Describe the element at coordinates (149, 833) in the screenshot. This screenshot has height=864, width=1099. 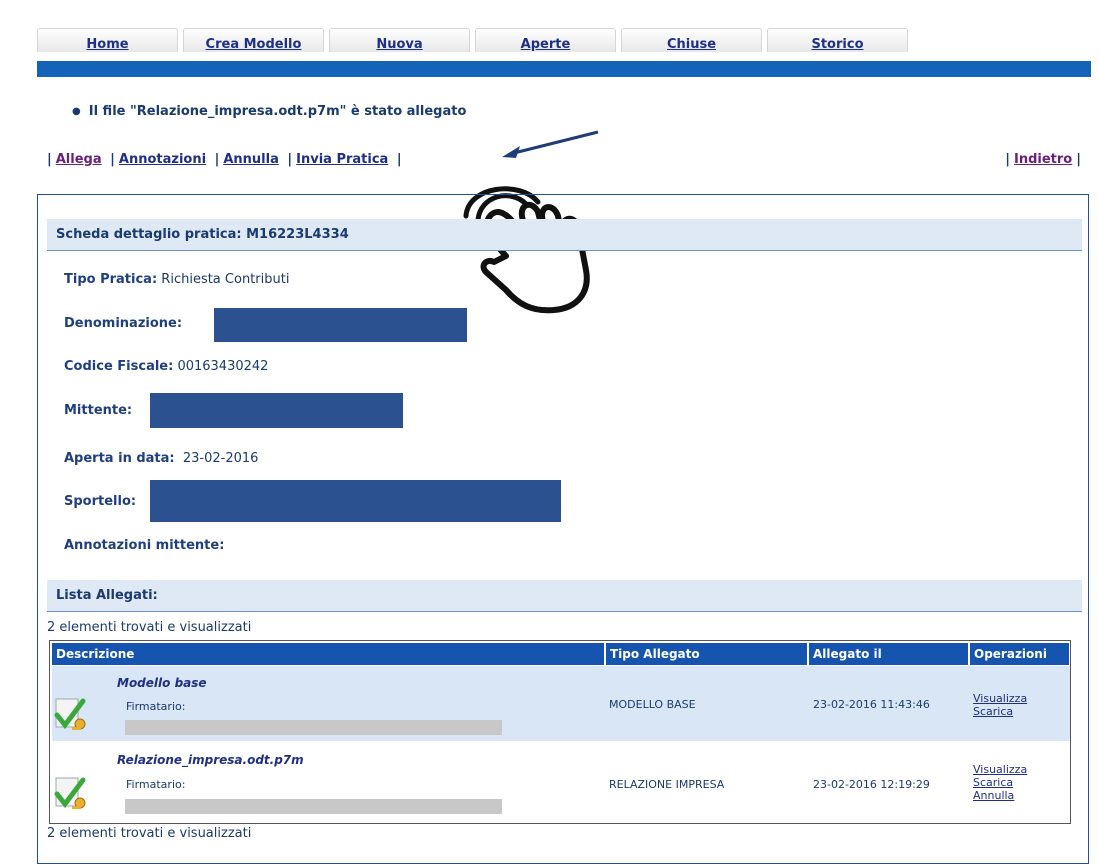
I see `results-count-bottom: 2 elementi trovati e visualizzati` at that location.